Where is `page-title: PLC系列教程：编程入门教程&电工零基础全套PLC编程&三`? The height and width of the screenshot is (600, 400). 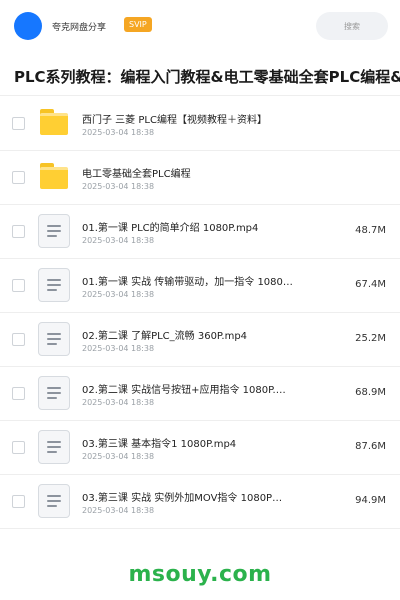
page-title: PLC系列教程：编程入门教程&电工零基础全套PLC编程&三 is located at coordinates (207, 77).